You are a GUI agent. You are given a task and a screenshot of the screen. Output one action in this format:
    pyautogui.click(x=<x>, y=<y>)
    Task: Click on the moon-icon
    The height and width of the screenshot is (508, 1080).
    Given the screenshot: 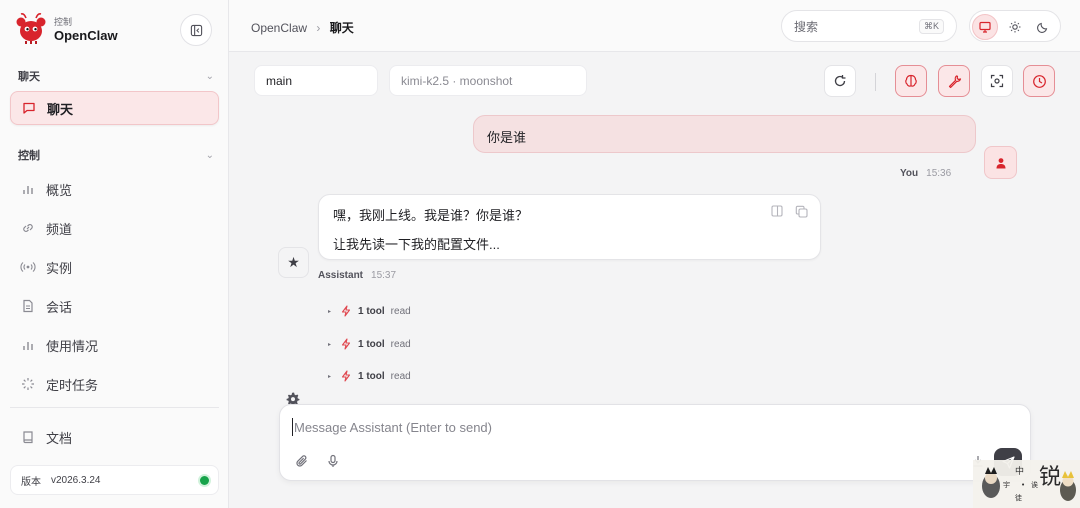 What is the action you would take?
    pyautogui.click(x=1042, y=27)
    